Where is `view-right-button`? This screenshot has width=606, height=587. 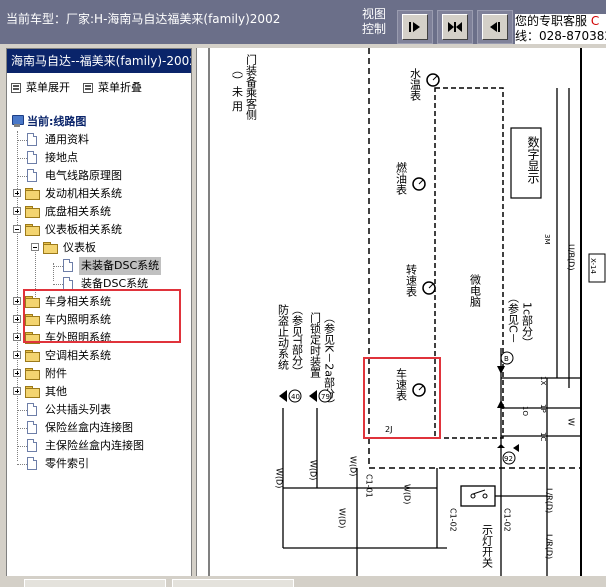
view-right-button is located at coordinates (415, 27).